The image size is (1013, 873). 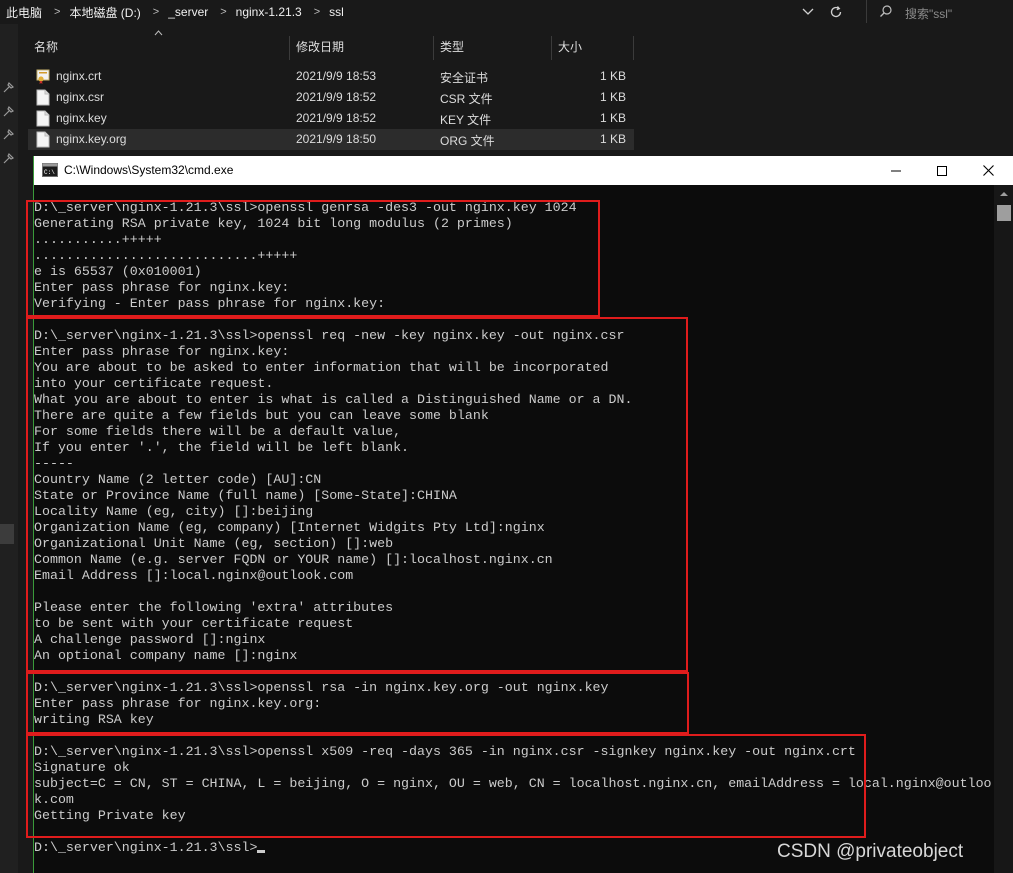 What do you see at coordinates (1003, 529) in the screenshot?
I see `console-scrollbar` at bounding box center [1003, 529].